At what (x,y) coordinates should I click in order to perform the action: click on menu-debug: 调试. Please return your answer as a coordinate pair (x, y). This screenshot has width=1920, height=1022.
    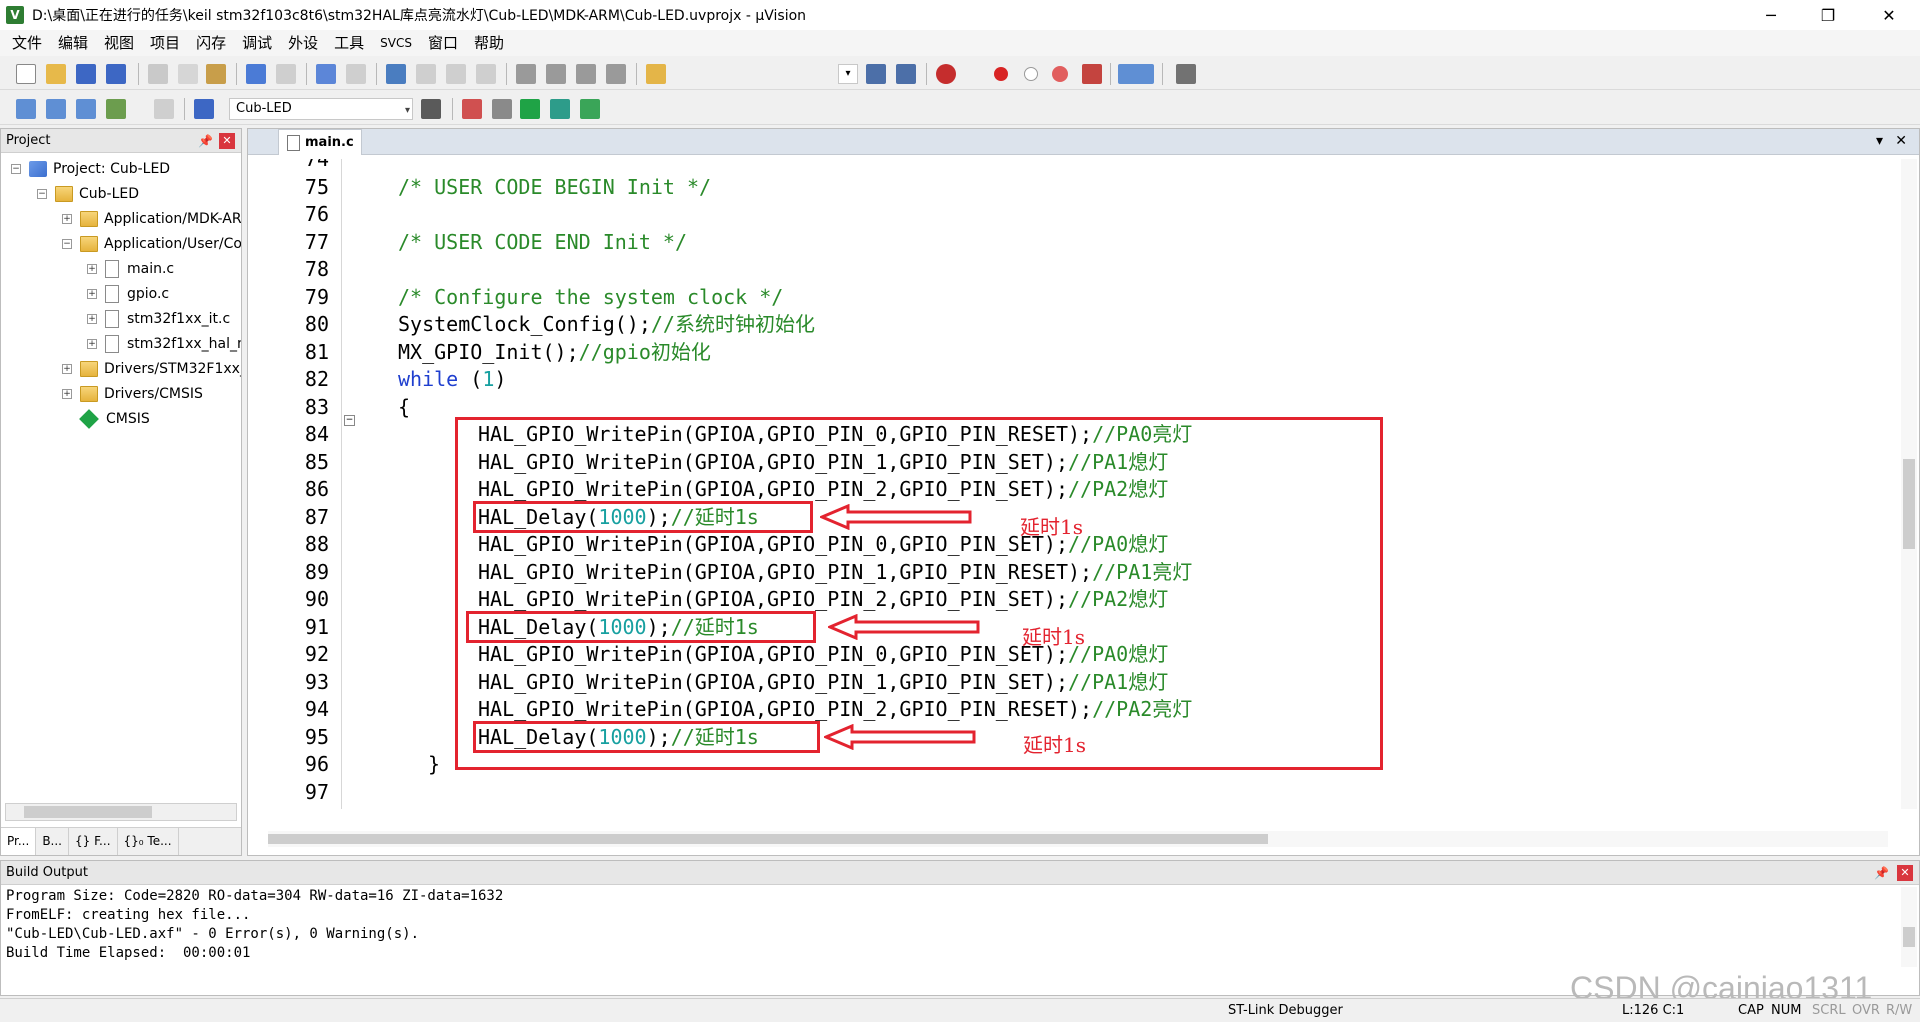
    Looking at the image, I should click on (257, 43).